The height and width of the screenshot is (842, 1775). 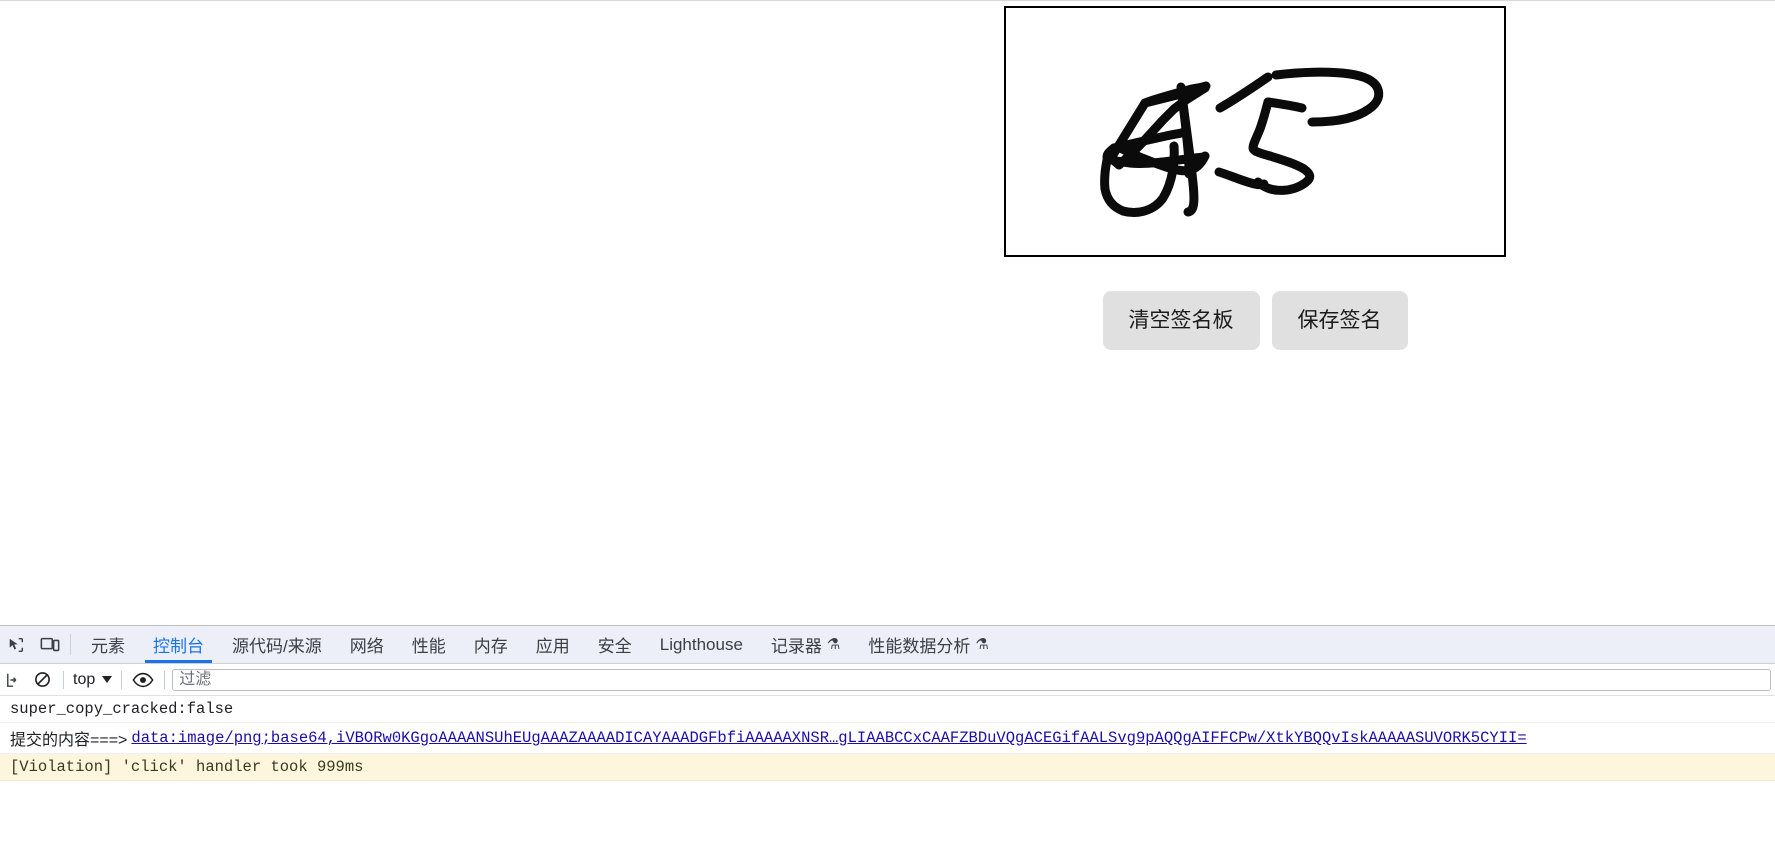 I want to click on console-toolbar: top, so click(x=887, y=680).